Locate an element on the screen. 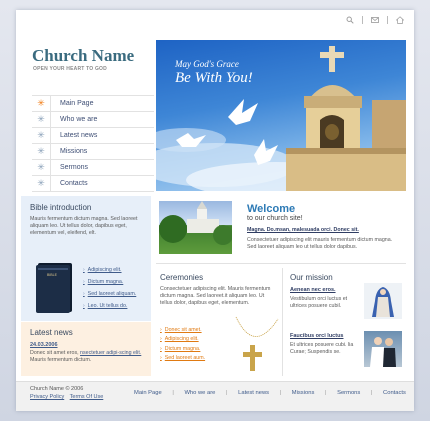 The image size is (430, 421). bible-link: › Adipiscing elit. is located at coordinates (109, 270).